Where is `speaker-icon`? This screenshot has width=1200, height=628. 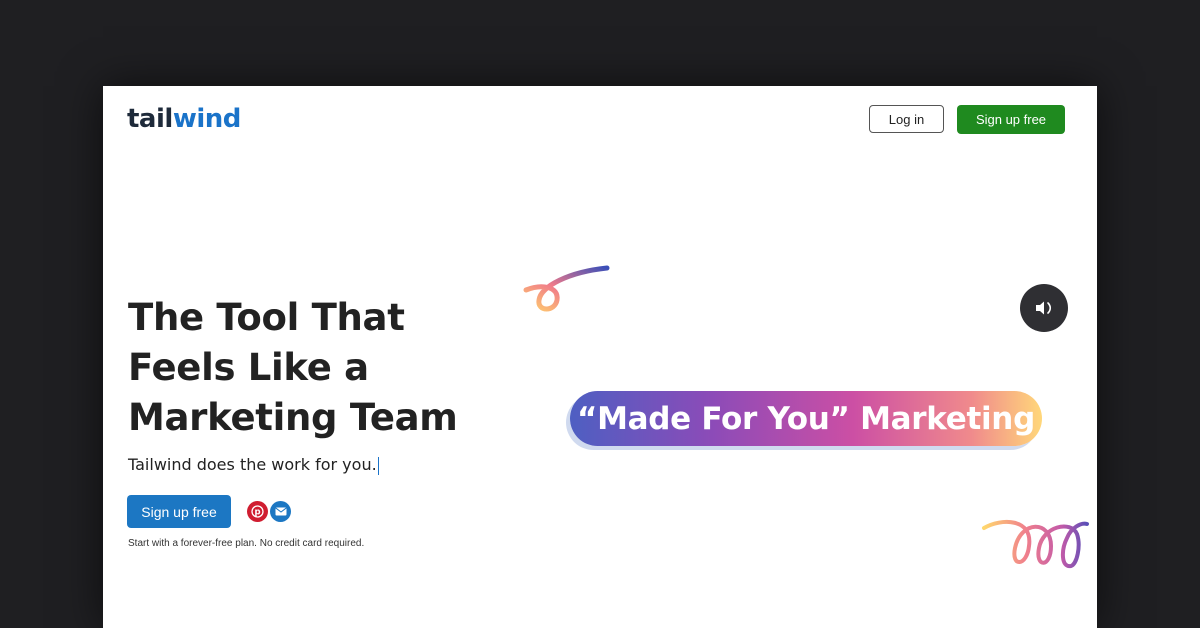 speaker-icon is located at coordinates (1044, 308).